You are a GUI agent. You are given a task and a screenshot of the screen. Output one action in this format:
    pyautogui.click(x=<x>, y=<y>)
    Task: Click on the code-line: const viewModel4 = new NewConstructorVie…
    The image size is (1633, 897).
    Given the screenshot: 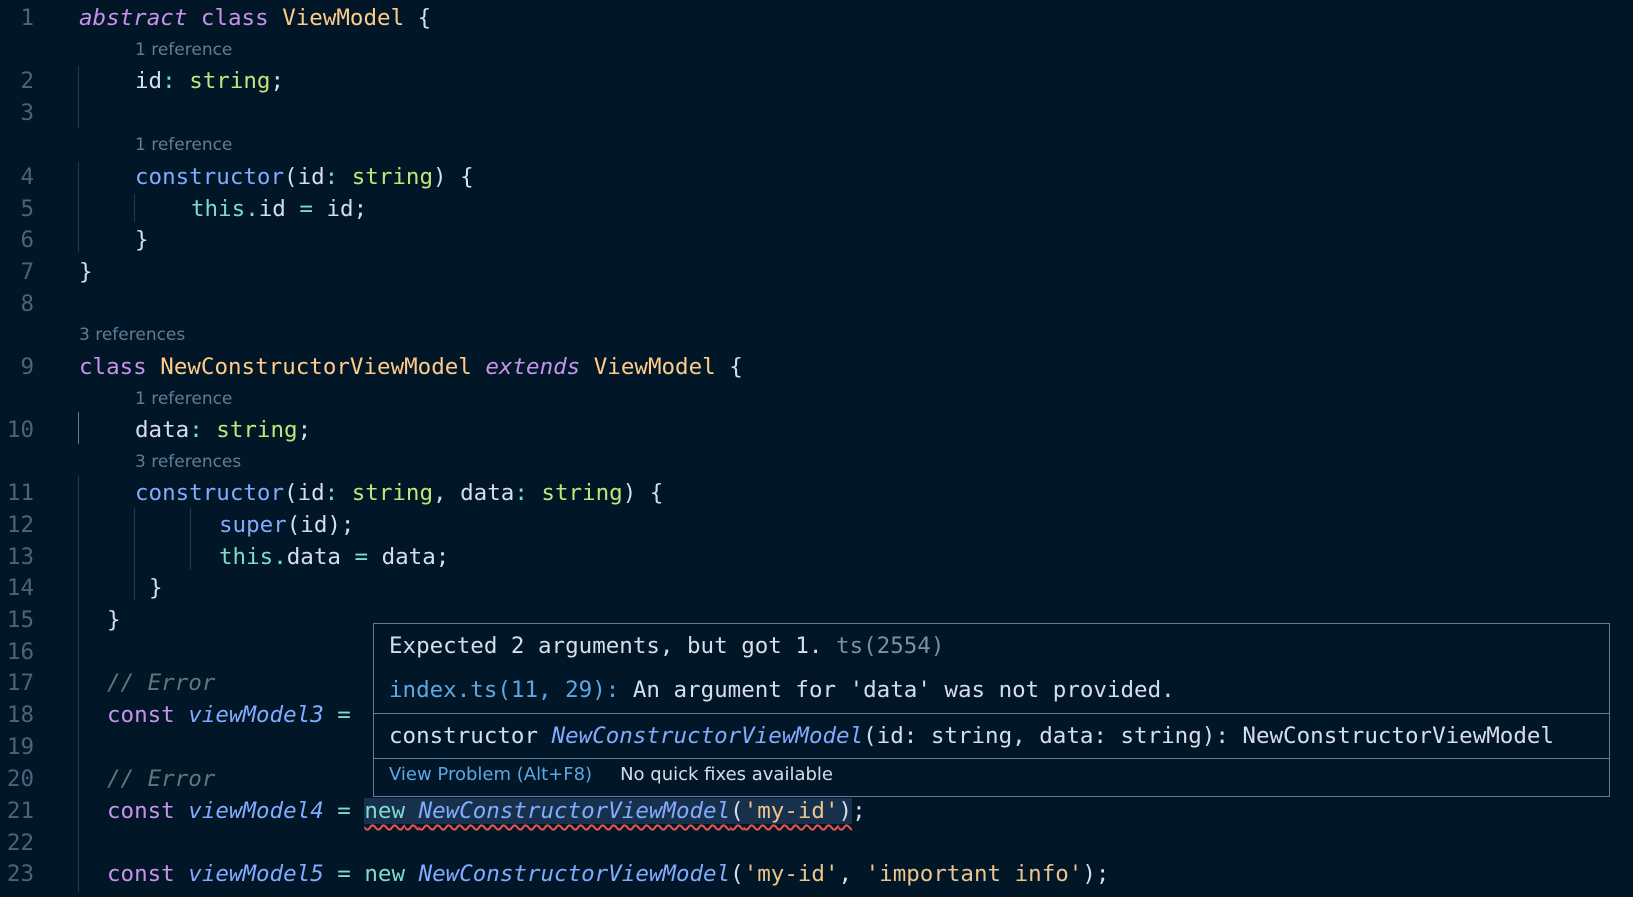 What is the action you would take?
    pyautogui.click(x=486, y=811)
    